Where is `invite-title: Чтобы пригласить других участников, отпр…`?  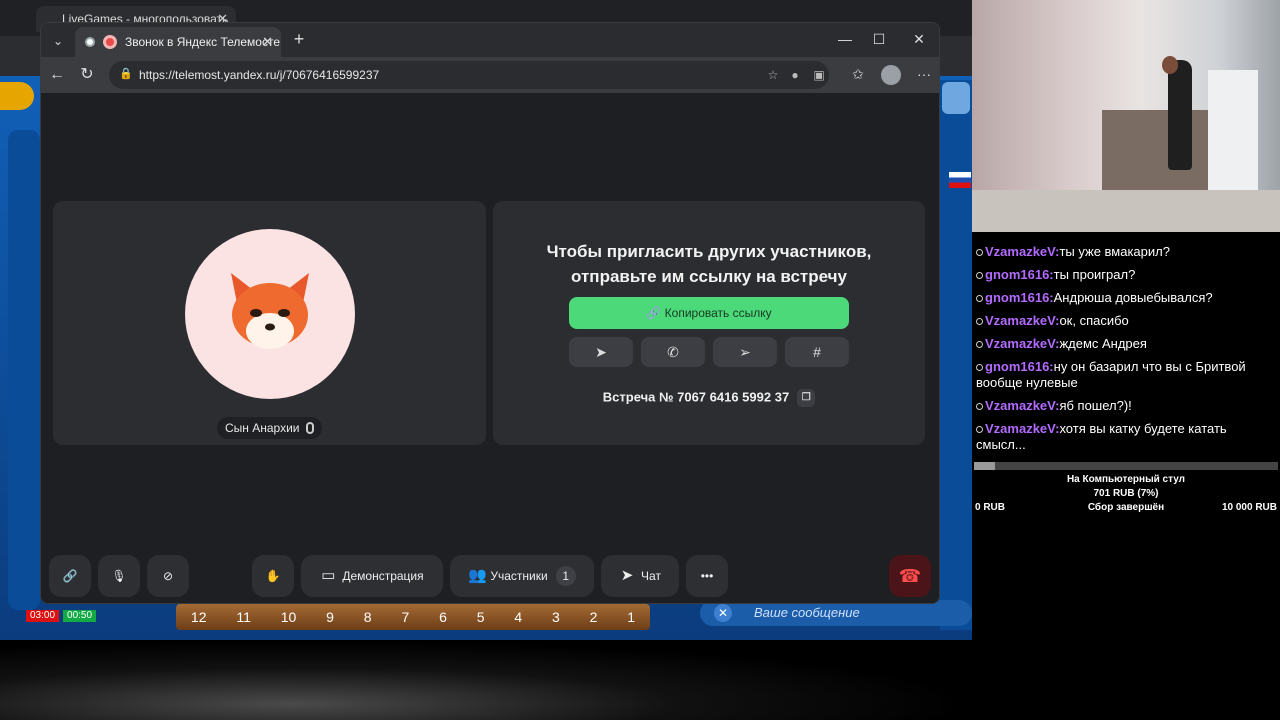
invite-title: Чтобы пригласить других участников, отпр… is located at coordinates (709, 264).